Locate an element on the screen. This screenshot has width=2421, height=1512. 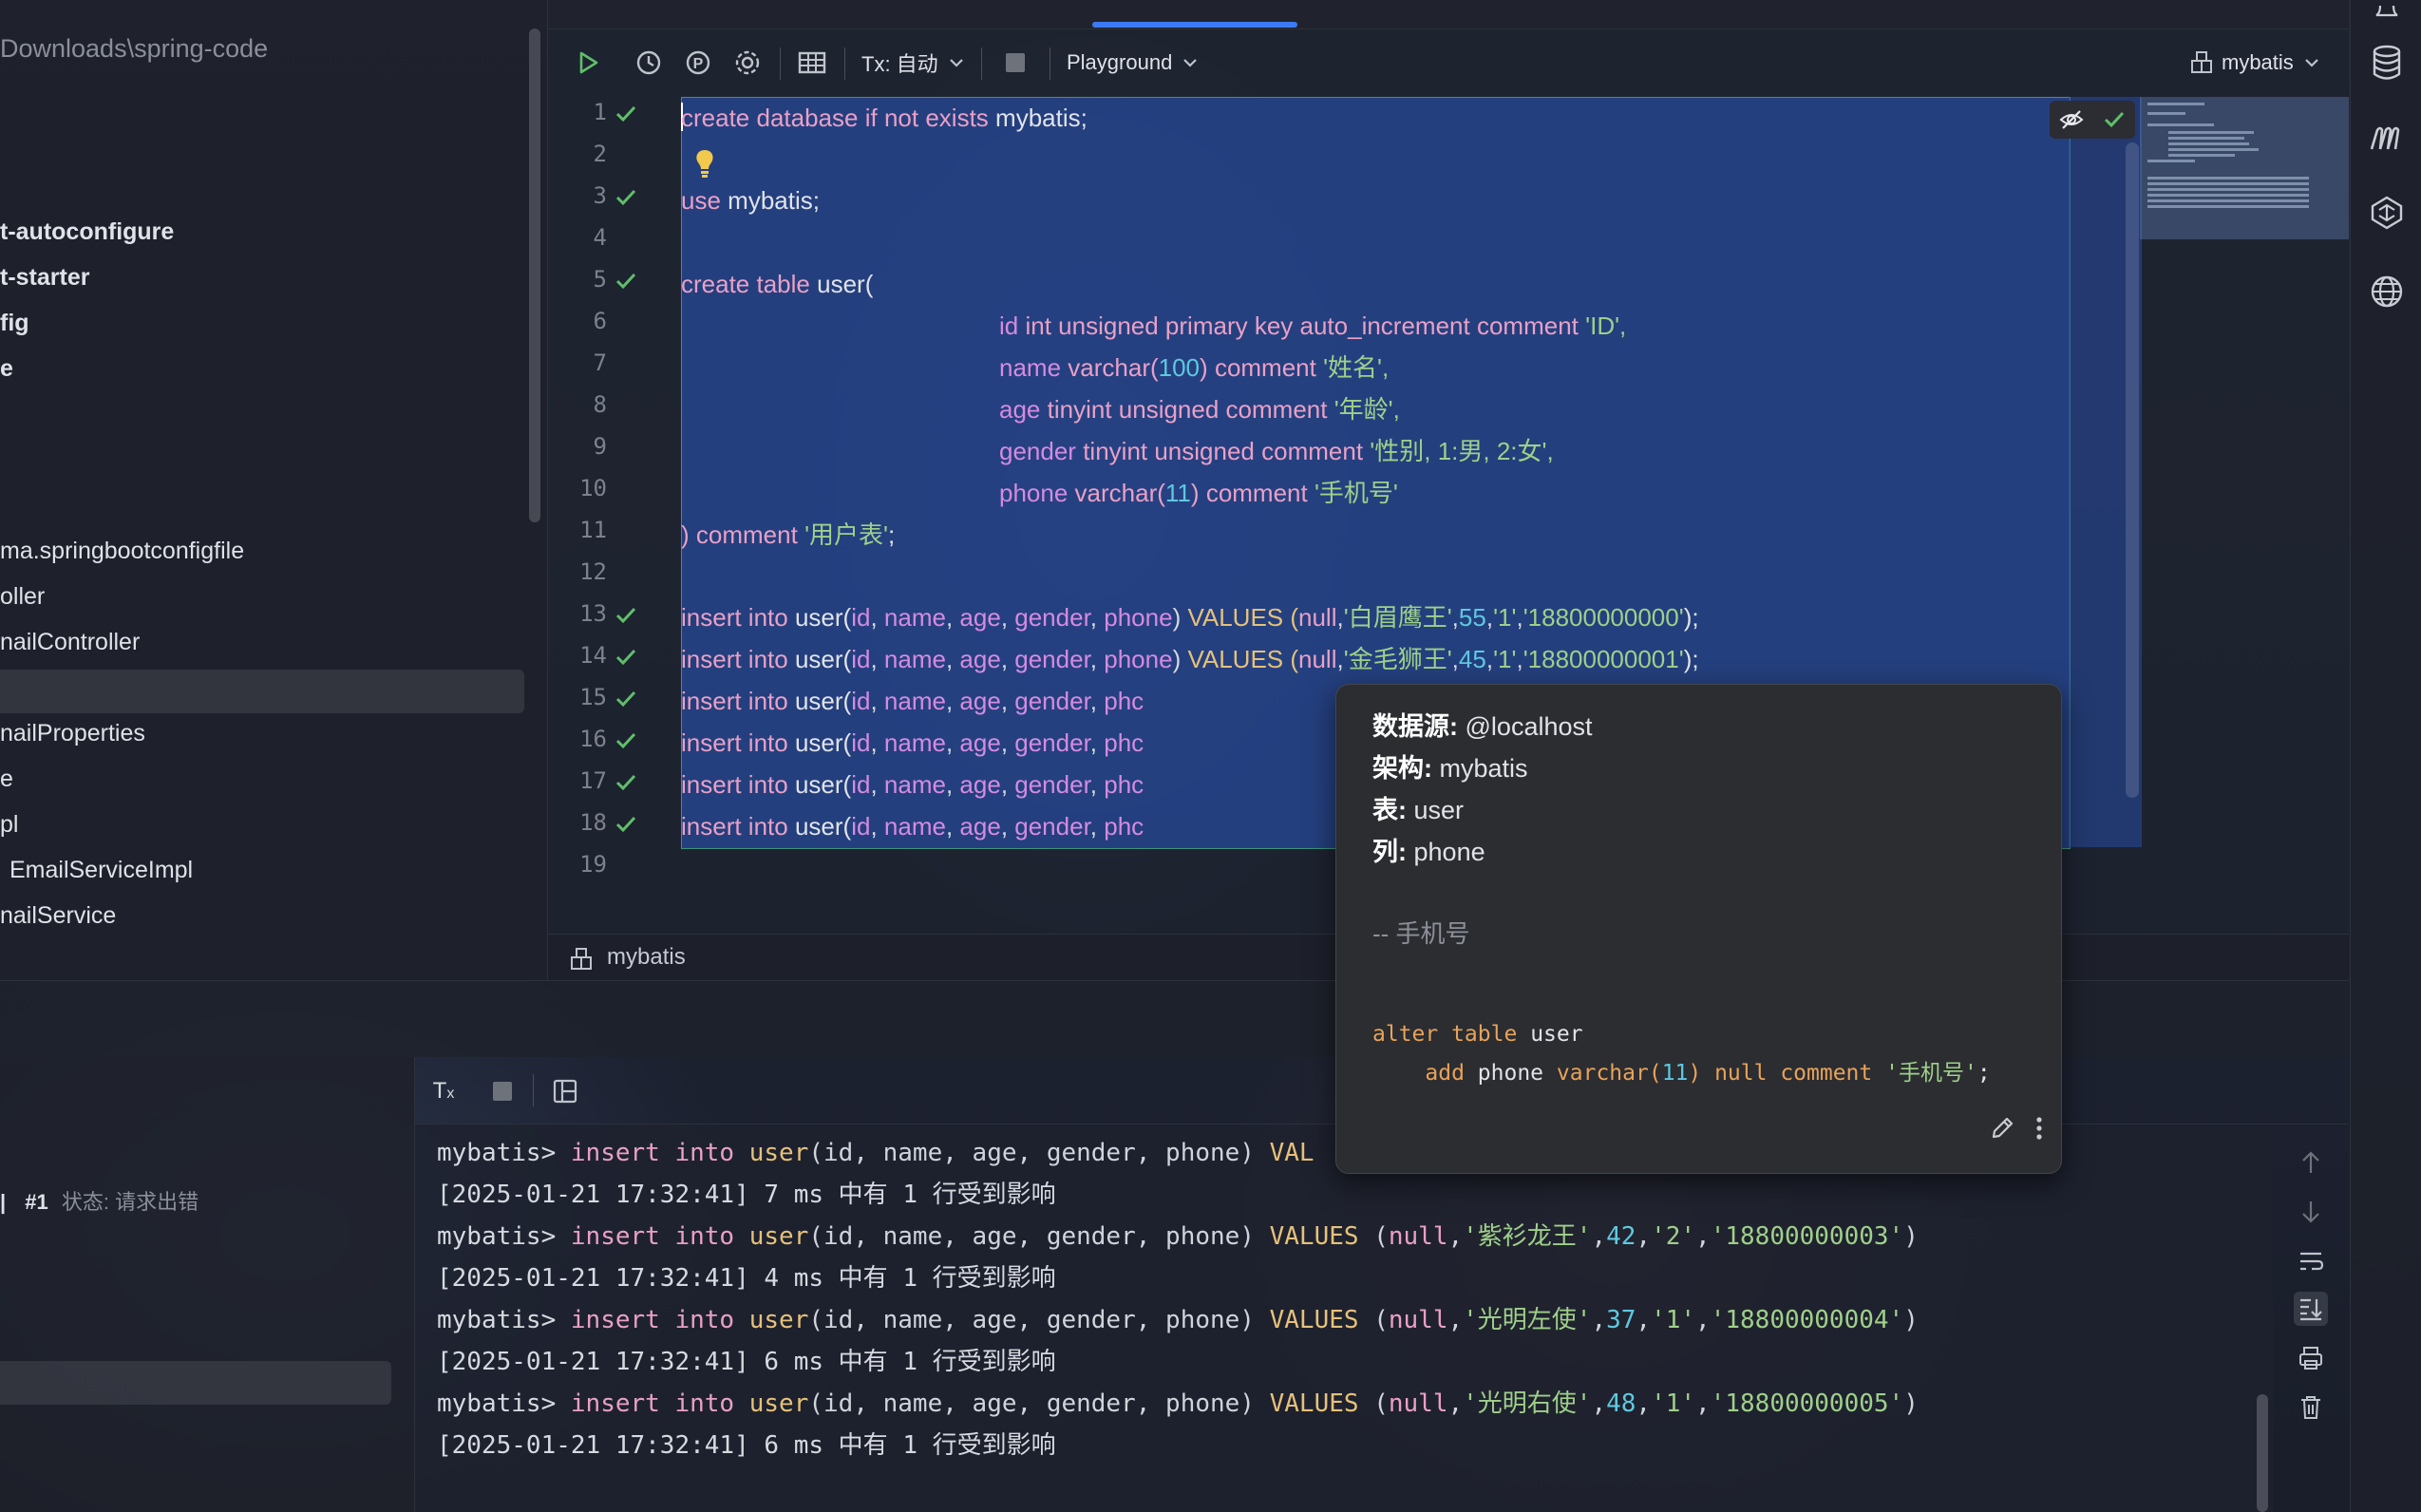
line-number: 8 is located at coordinates (600, 405).